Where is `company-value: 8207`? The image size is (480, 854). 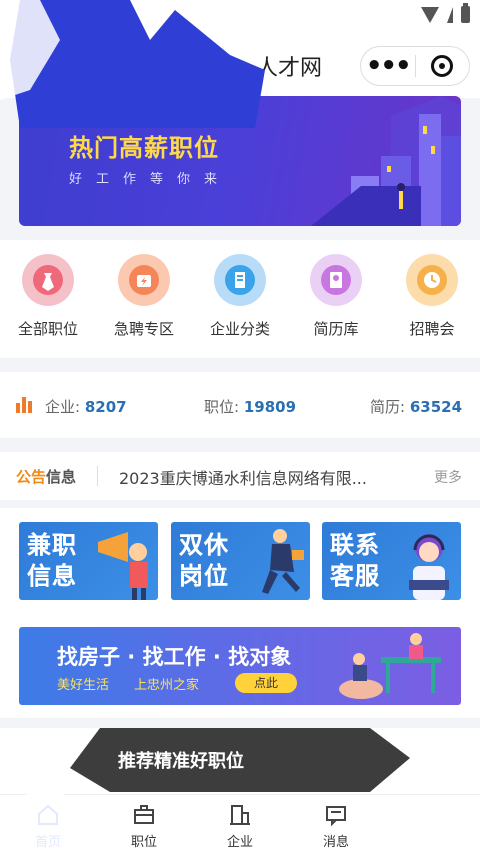
company-value: 8207 is located at coordinates (105, 407).